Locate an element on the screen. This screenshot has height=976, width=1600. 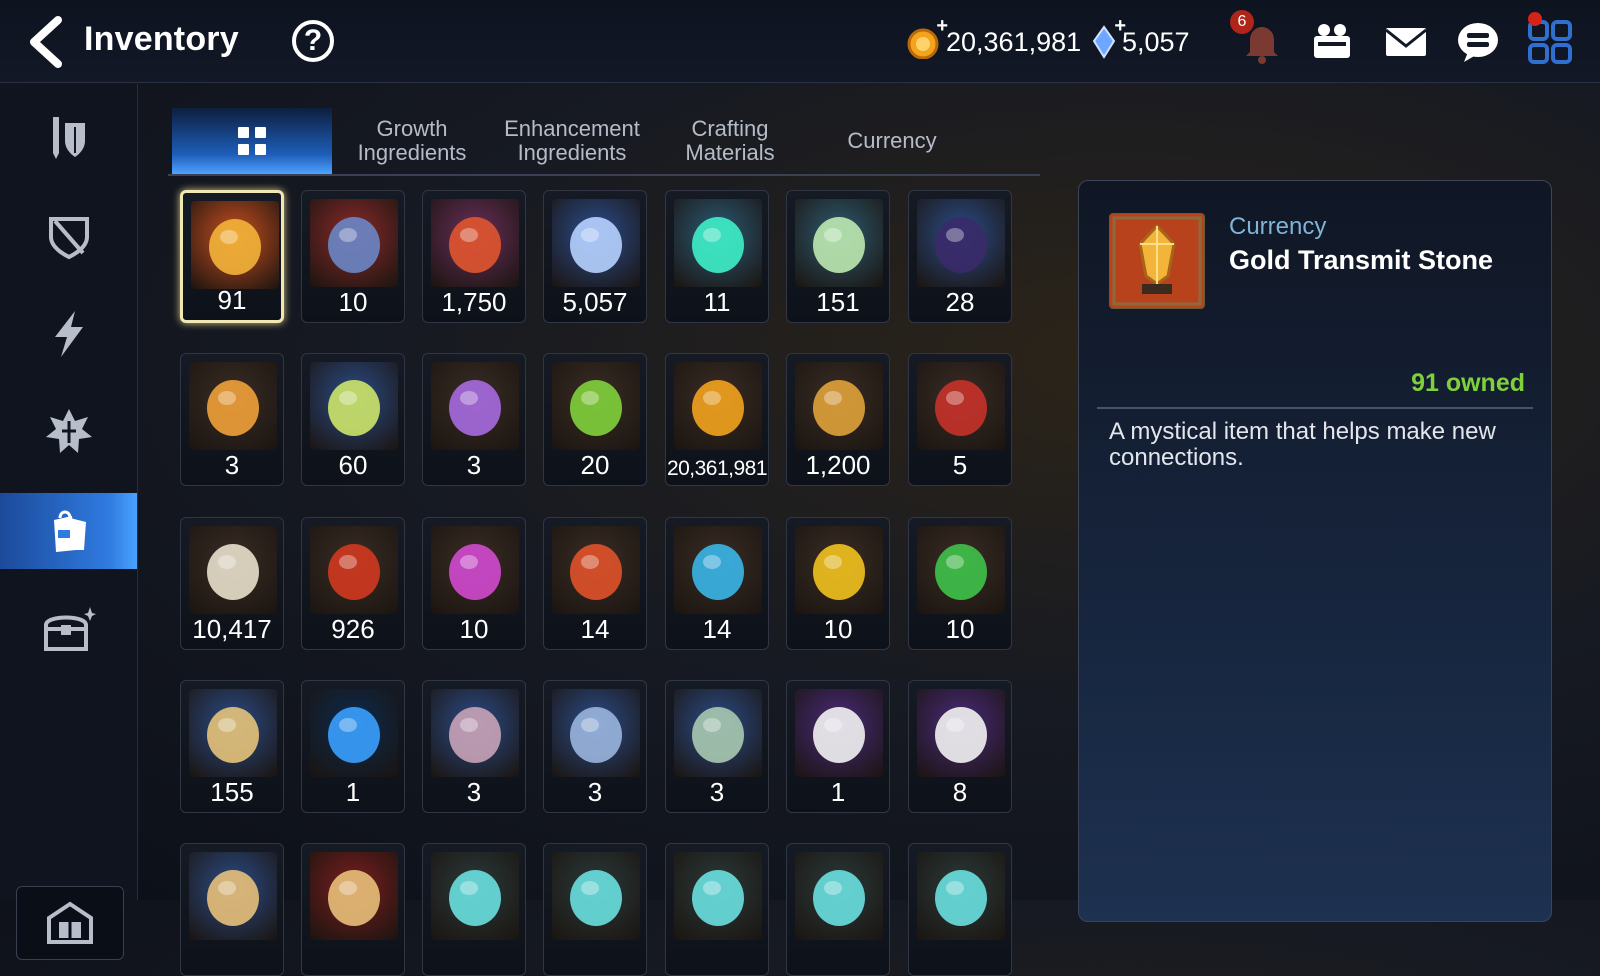
mail-icon is located at coordinates (1406, 42).